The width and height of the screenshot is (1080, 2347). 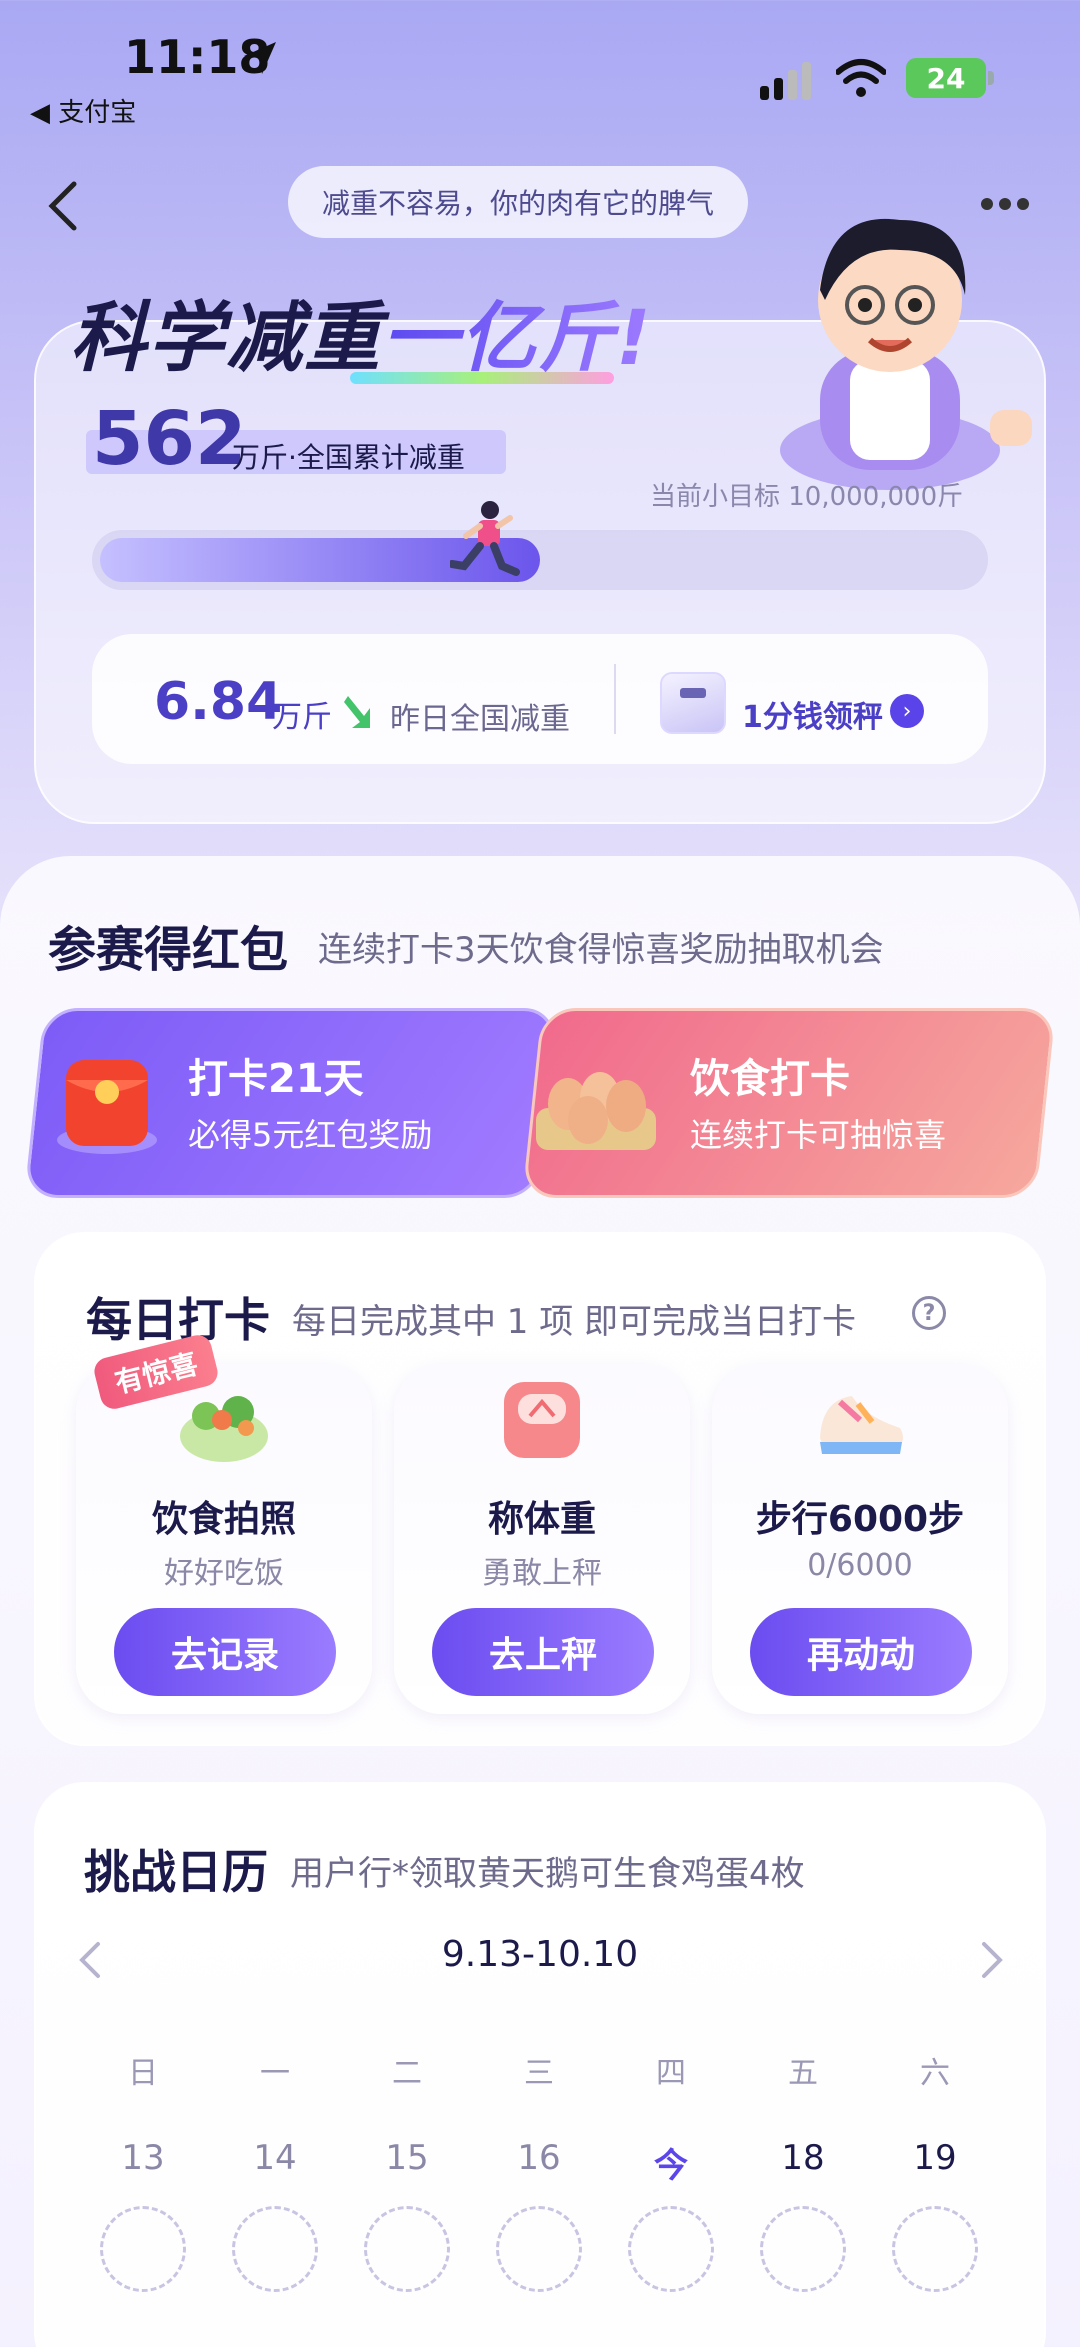 I want to click on calendar-title: 挑战日历, so click(x=176, y=1872).